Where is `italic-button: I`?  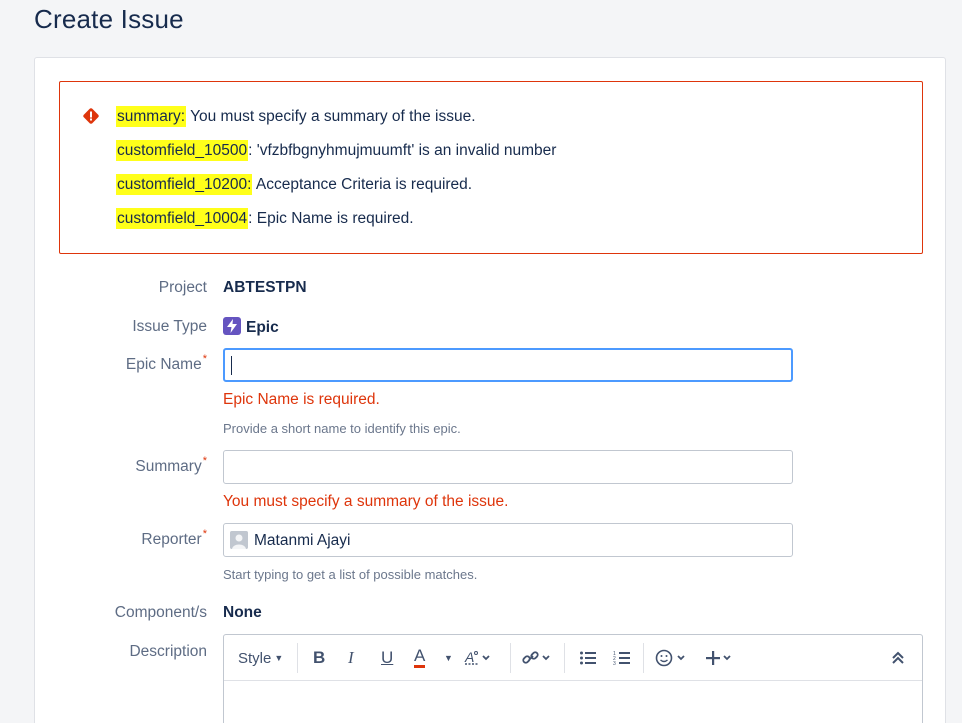 italic-button: I is located at coordinates (351, 658).